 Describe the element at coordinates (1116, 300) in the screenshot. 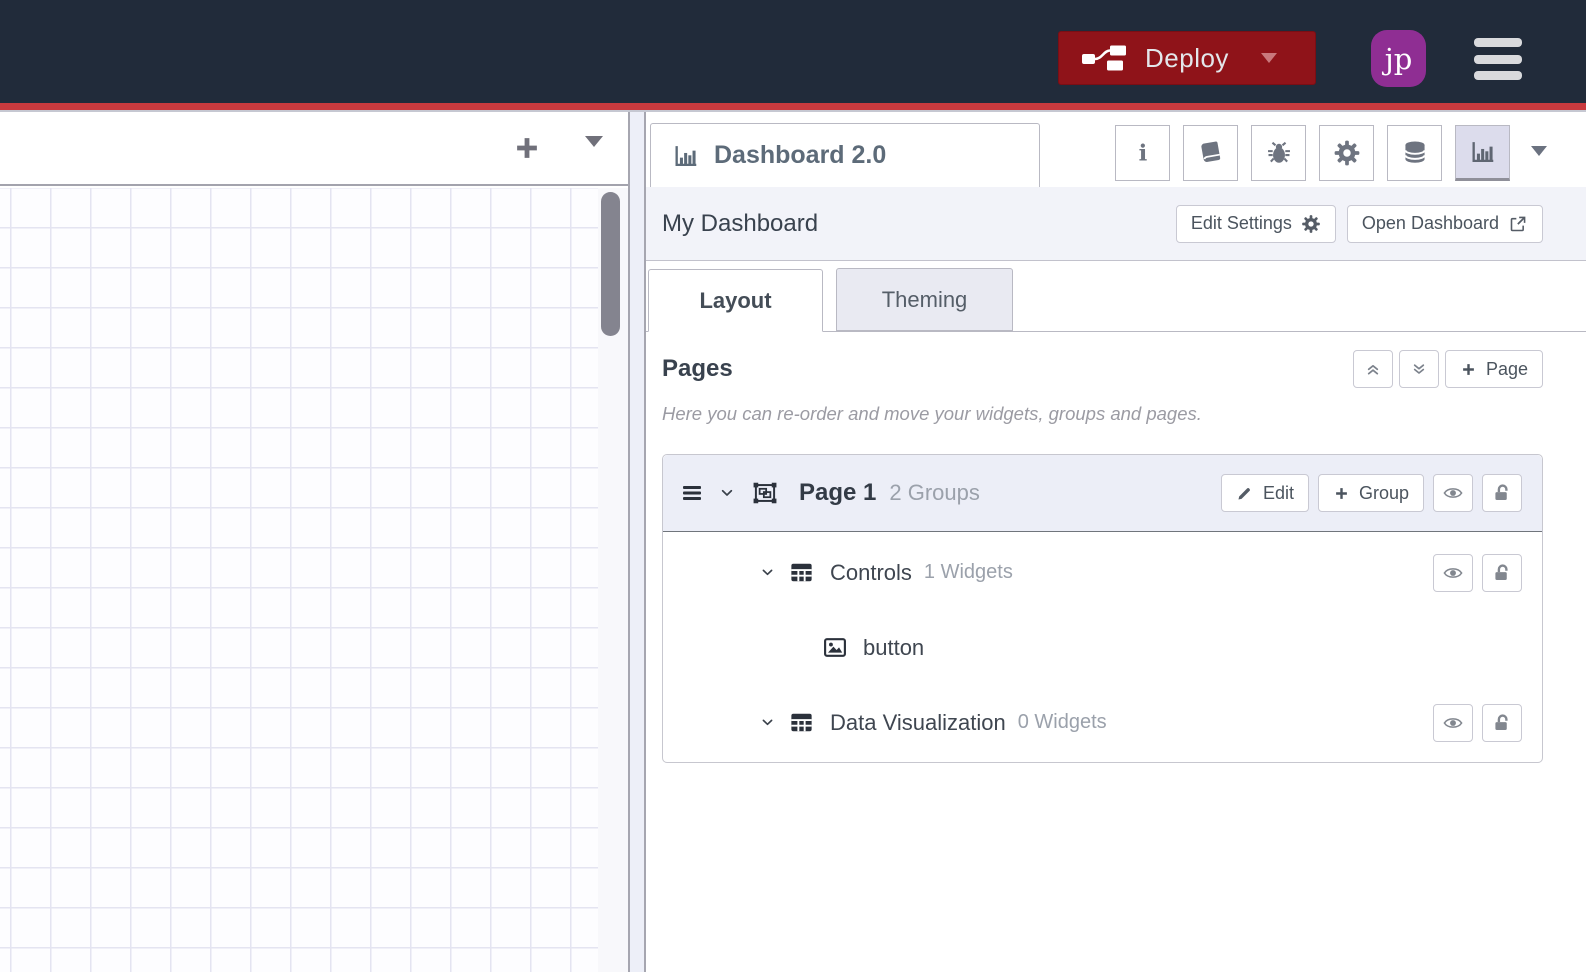

I see `dashboard-tabs: Layout Theming` at that location.